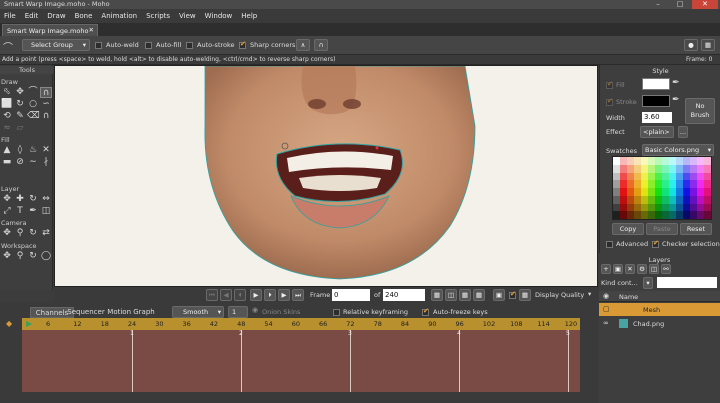 The image size is (720, 403). Describe the element at coordinates (618, 269) in the screenshot. I see `duplicate-layer-icon: ▣` at that location.